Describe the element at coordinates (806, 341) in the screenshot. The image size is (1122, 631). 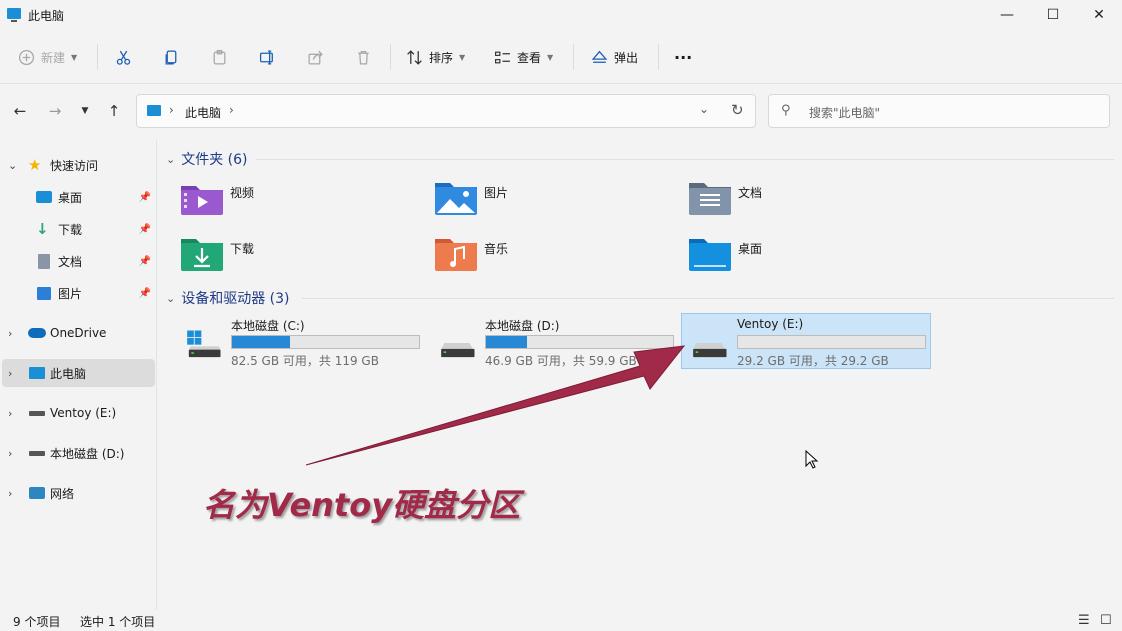
I see `drive-ventoy-e: Ventoy (E:) 29.2 GB 可用，共 29.2 GB` at that location.